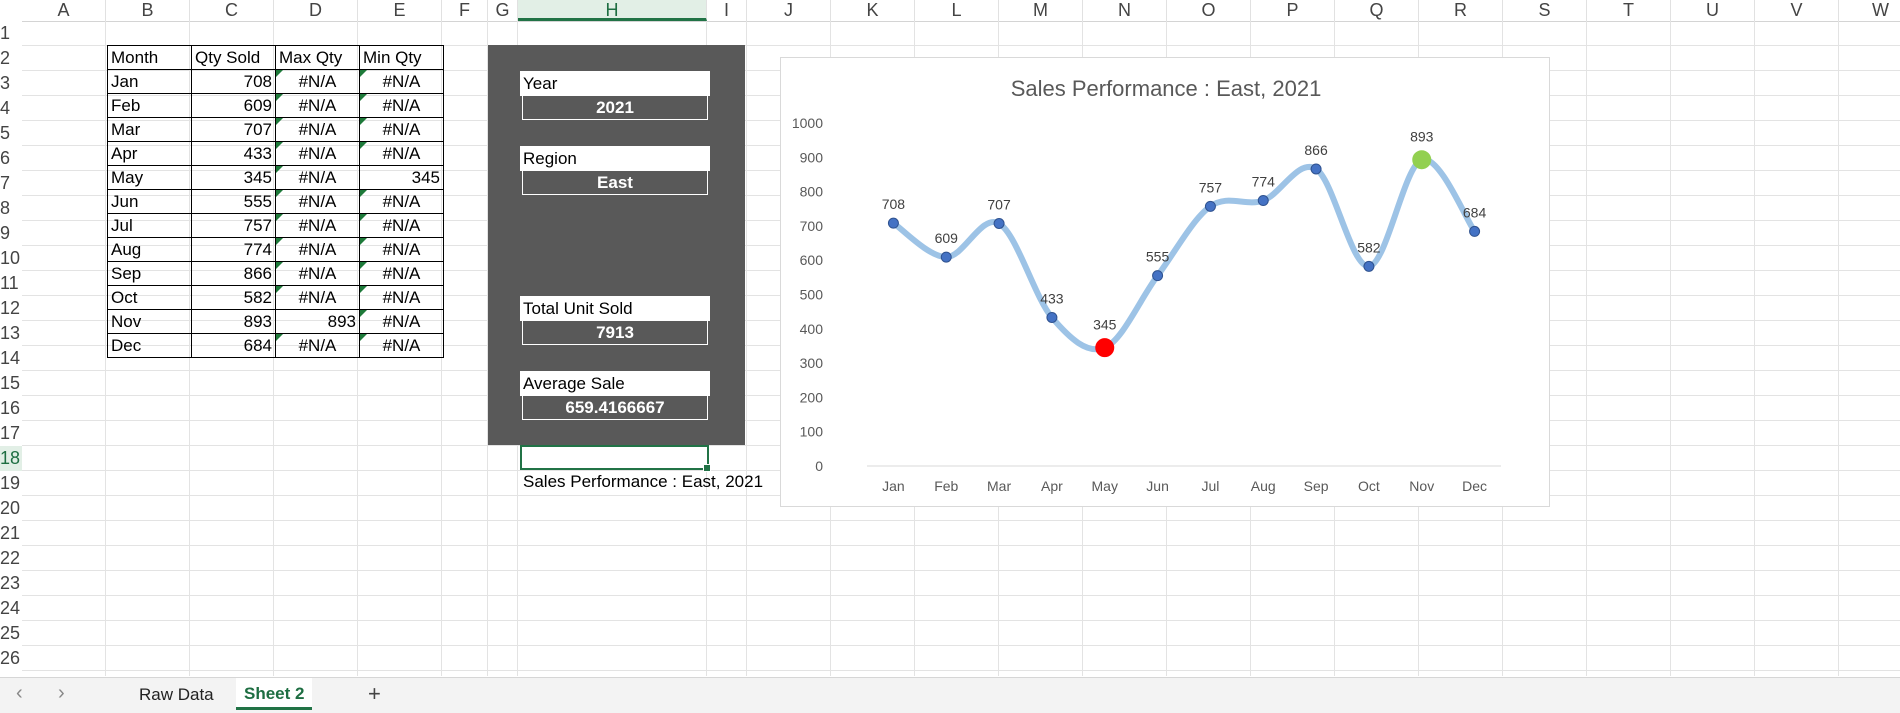 The height and width of the screenshot is (713, 1900). I want to click on cell-qty-sold: 757, so click(233, 225).